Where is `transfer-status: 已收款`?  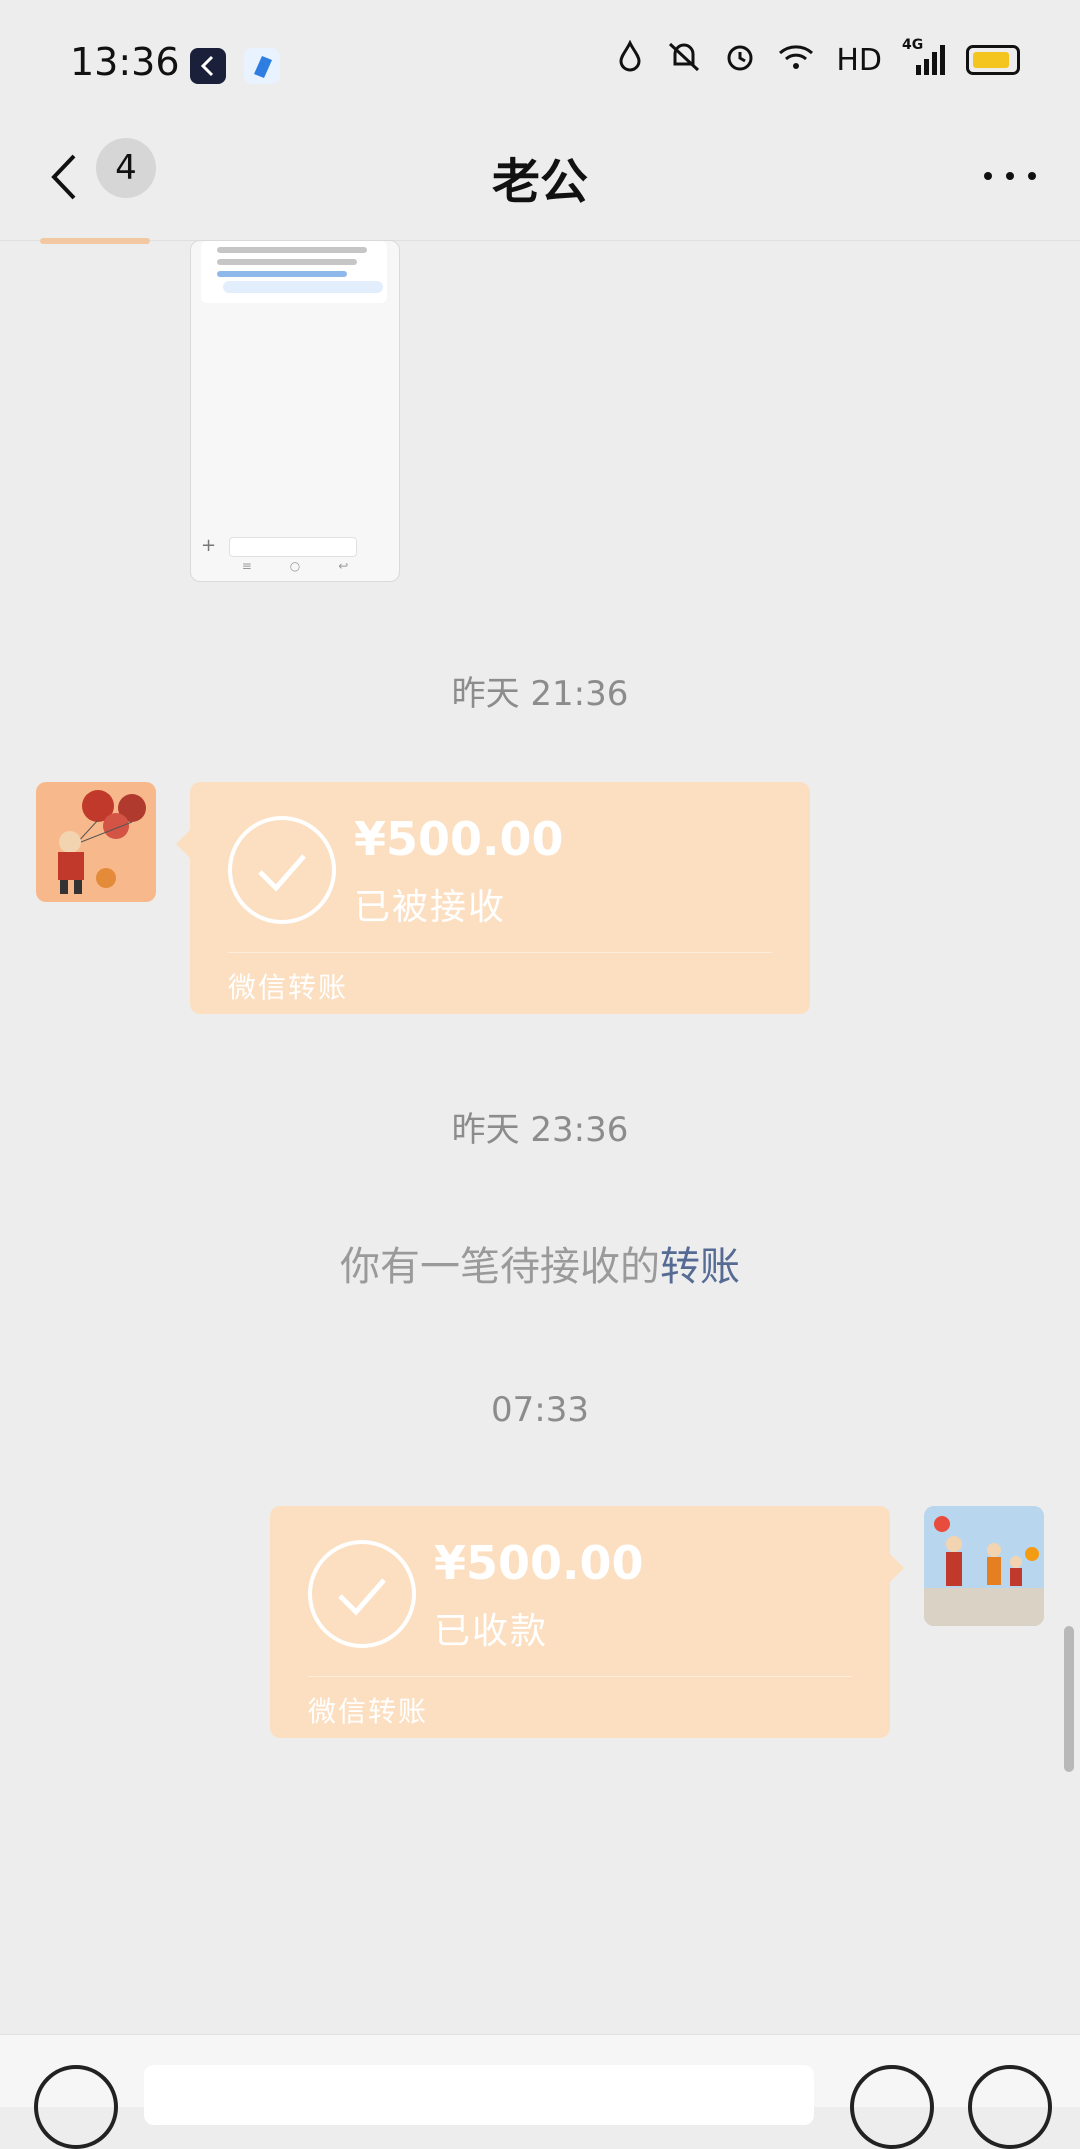
transfer-status: 已收款 is located at coordinates (491, 1631).